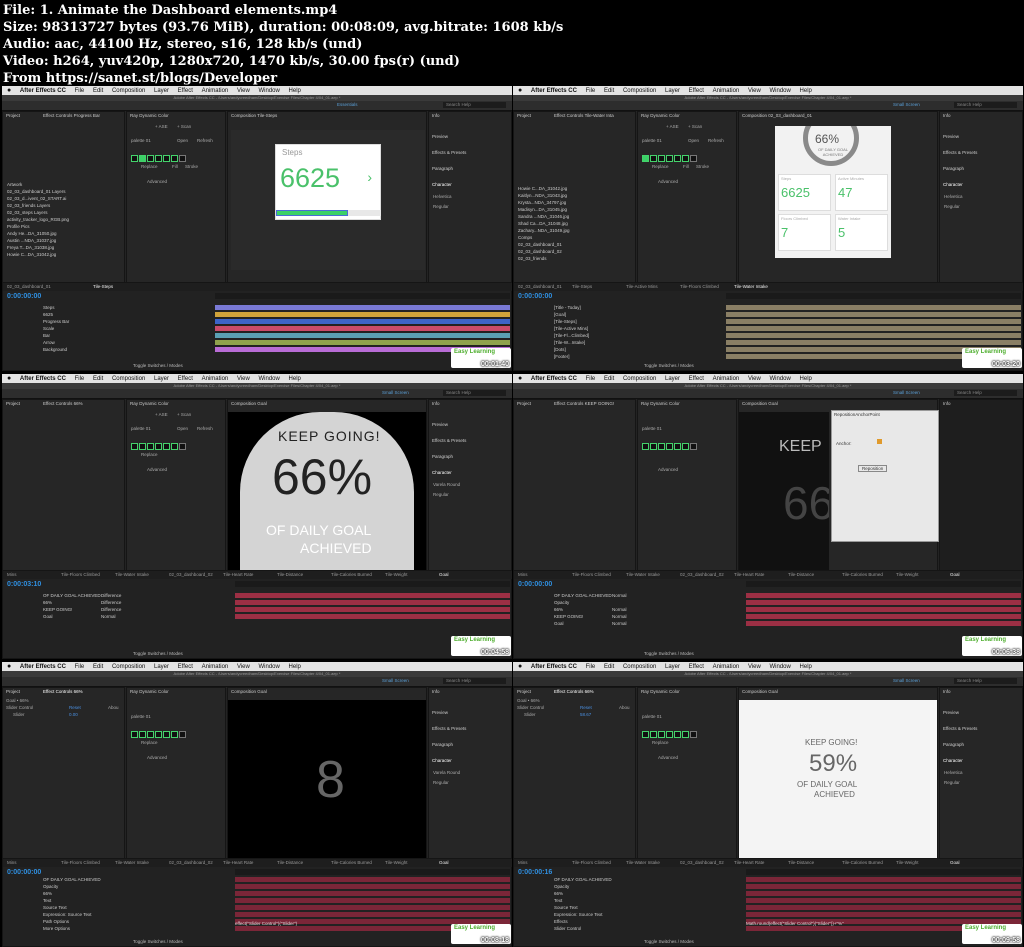 The height and width of the screenshot is (947, 1024). What do you see at coordinates (322, 477) in the screenshot?
I see `percent-text: 66%` at bounding box center [322, 477].